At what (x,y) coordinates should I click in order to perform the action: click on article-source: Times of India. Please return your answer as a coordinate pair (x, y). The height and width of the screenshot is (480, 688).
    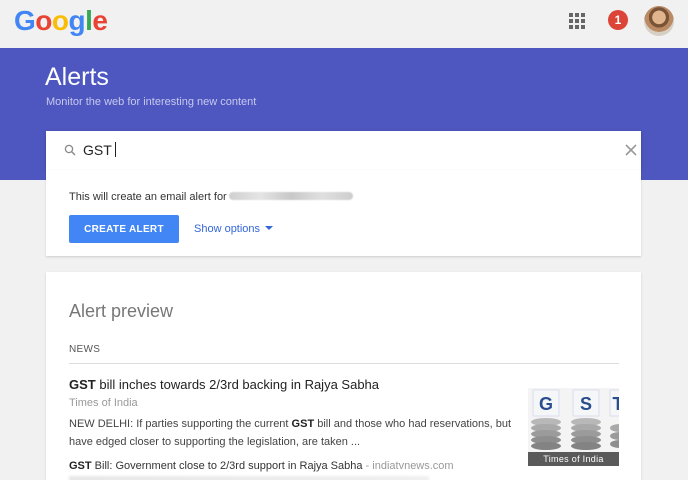
    Looking at the image, I should click on (103, 403).